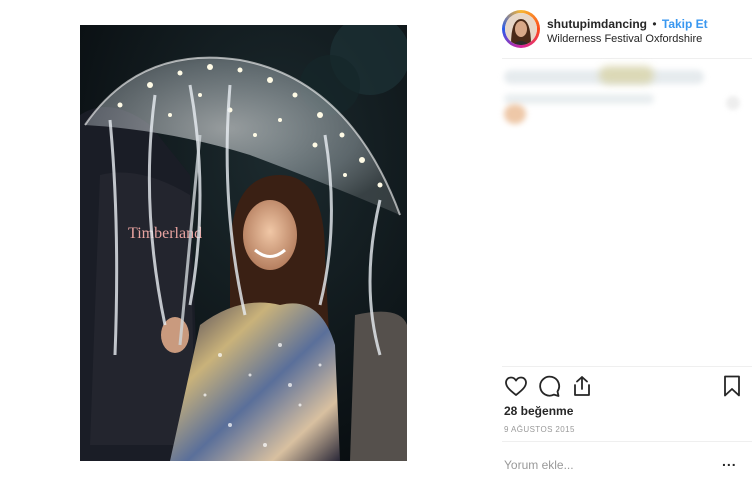 This screenshot has height=480, width=756. Describe the element at coordinates (517, 387) in the screenshot. I see `heart-icon` at that location.